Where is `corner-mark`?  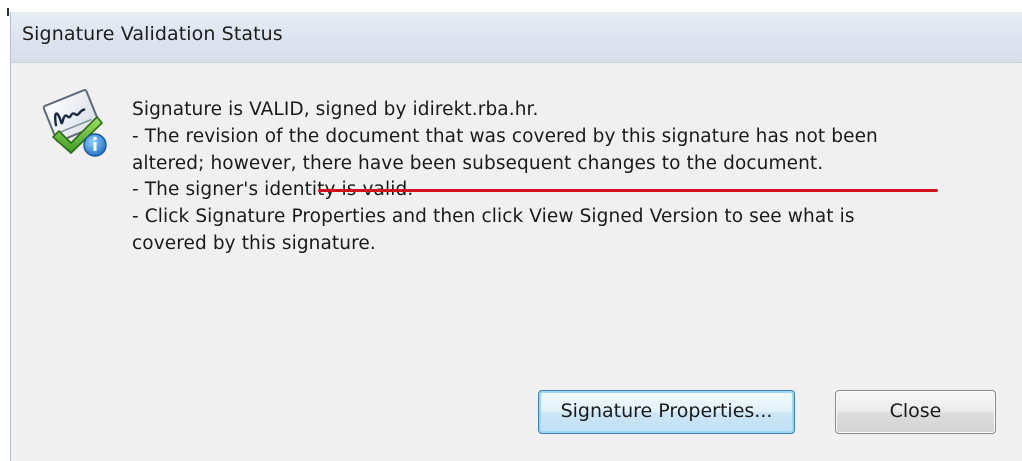 corner-mark is located at coordinates (8, 12).